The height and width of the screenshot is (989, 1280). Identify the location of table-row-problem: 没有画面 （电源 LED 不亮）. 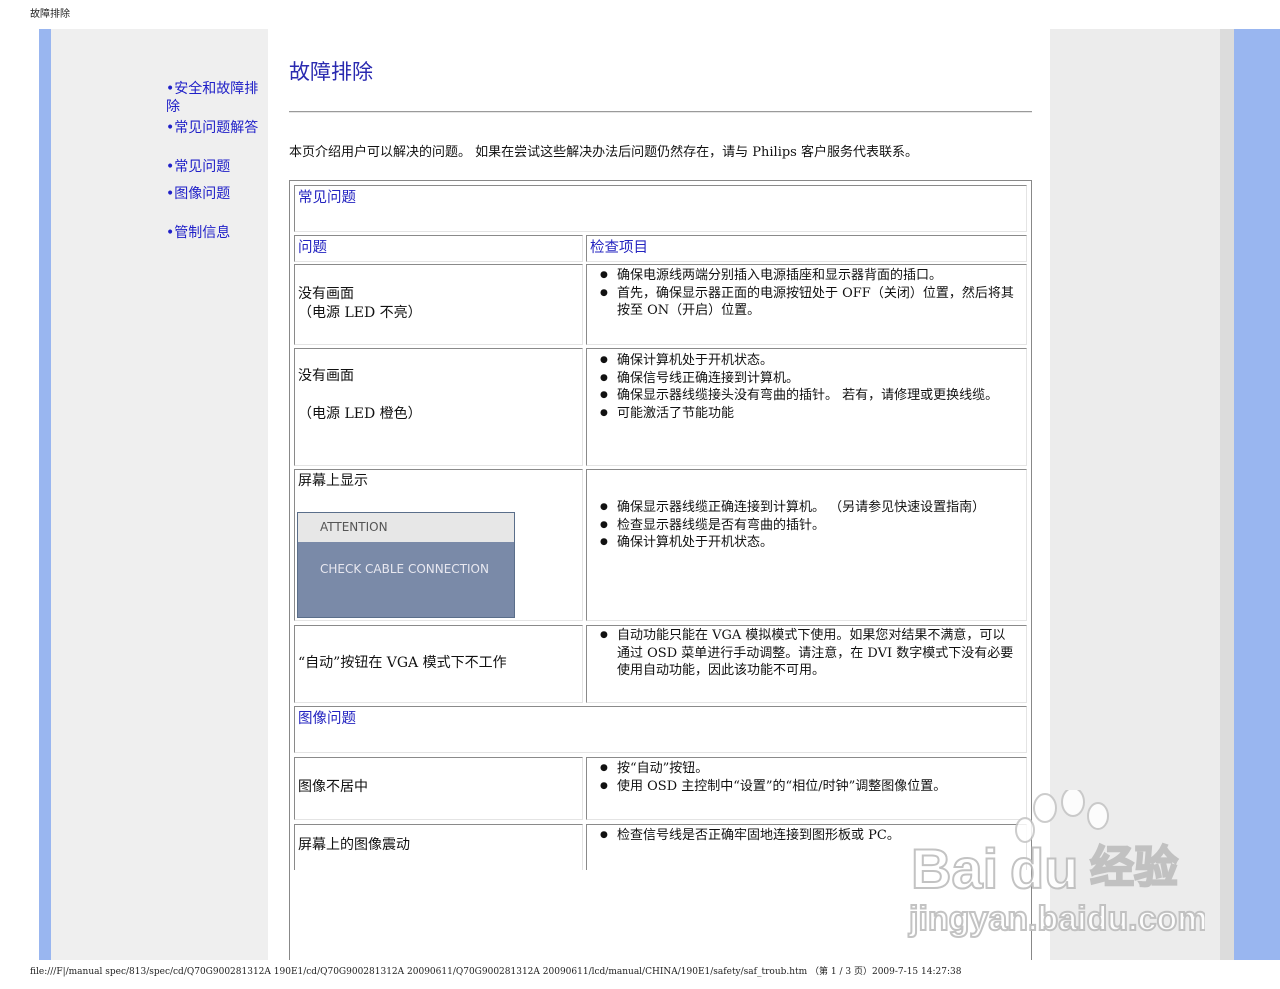
(438, 304).